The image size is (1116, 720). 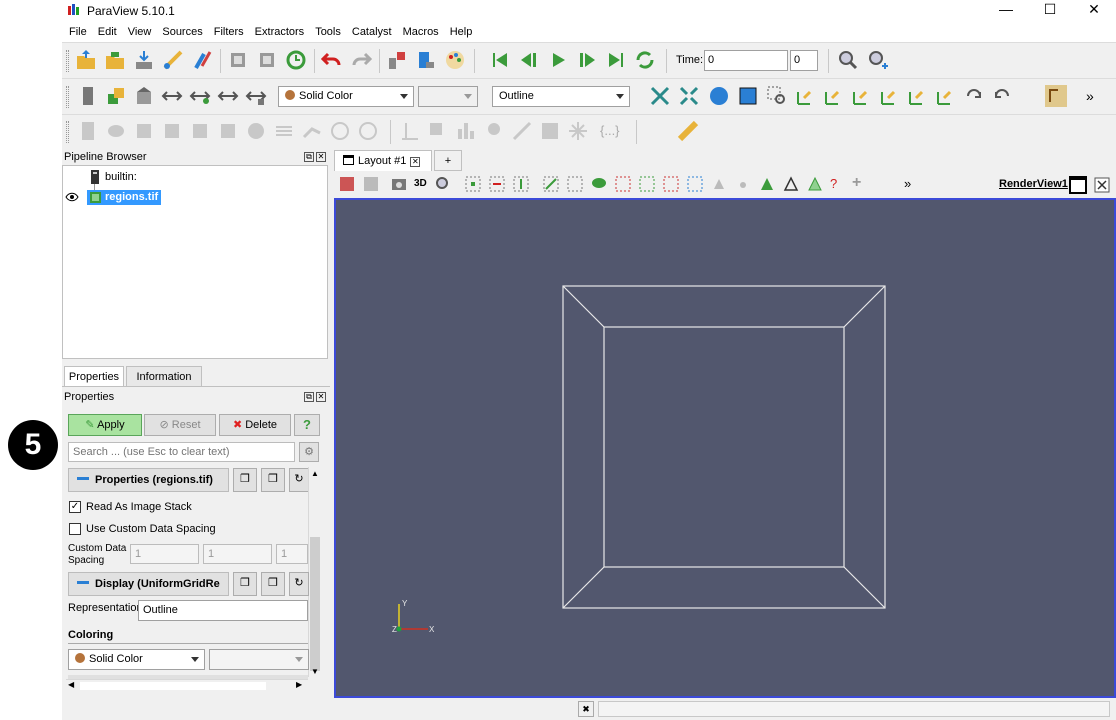 I want to click on disconnect-icon, so click(x=202, y=60).